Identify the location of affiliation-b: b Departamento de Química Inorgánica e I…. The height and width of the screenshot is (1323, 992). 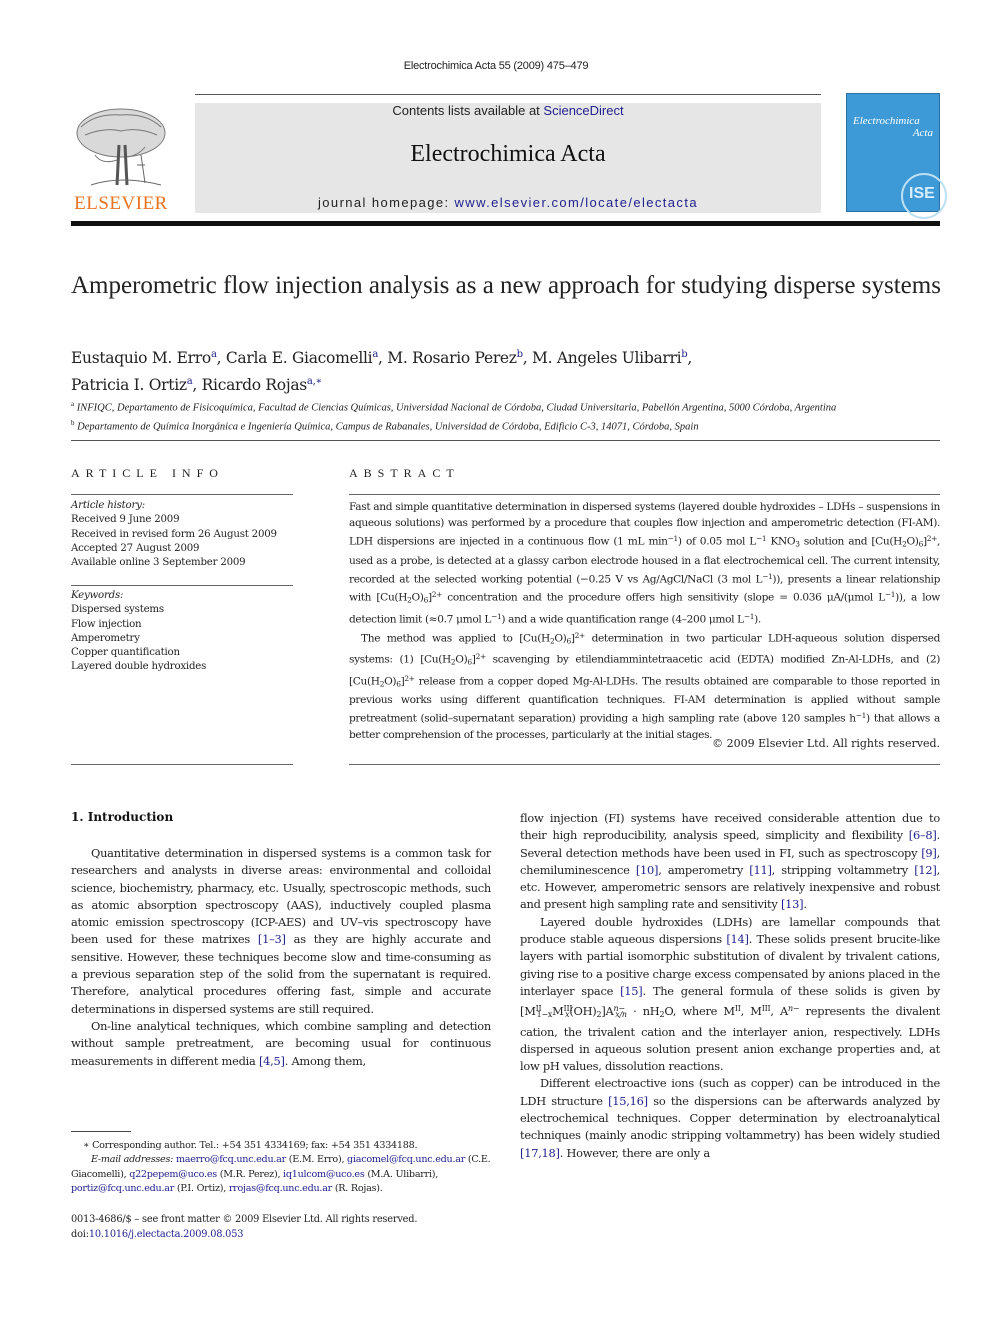
(385, 425).